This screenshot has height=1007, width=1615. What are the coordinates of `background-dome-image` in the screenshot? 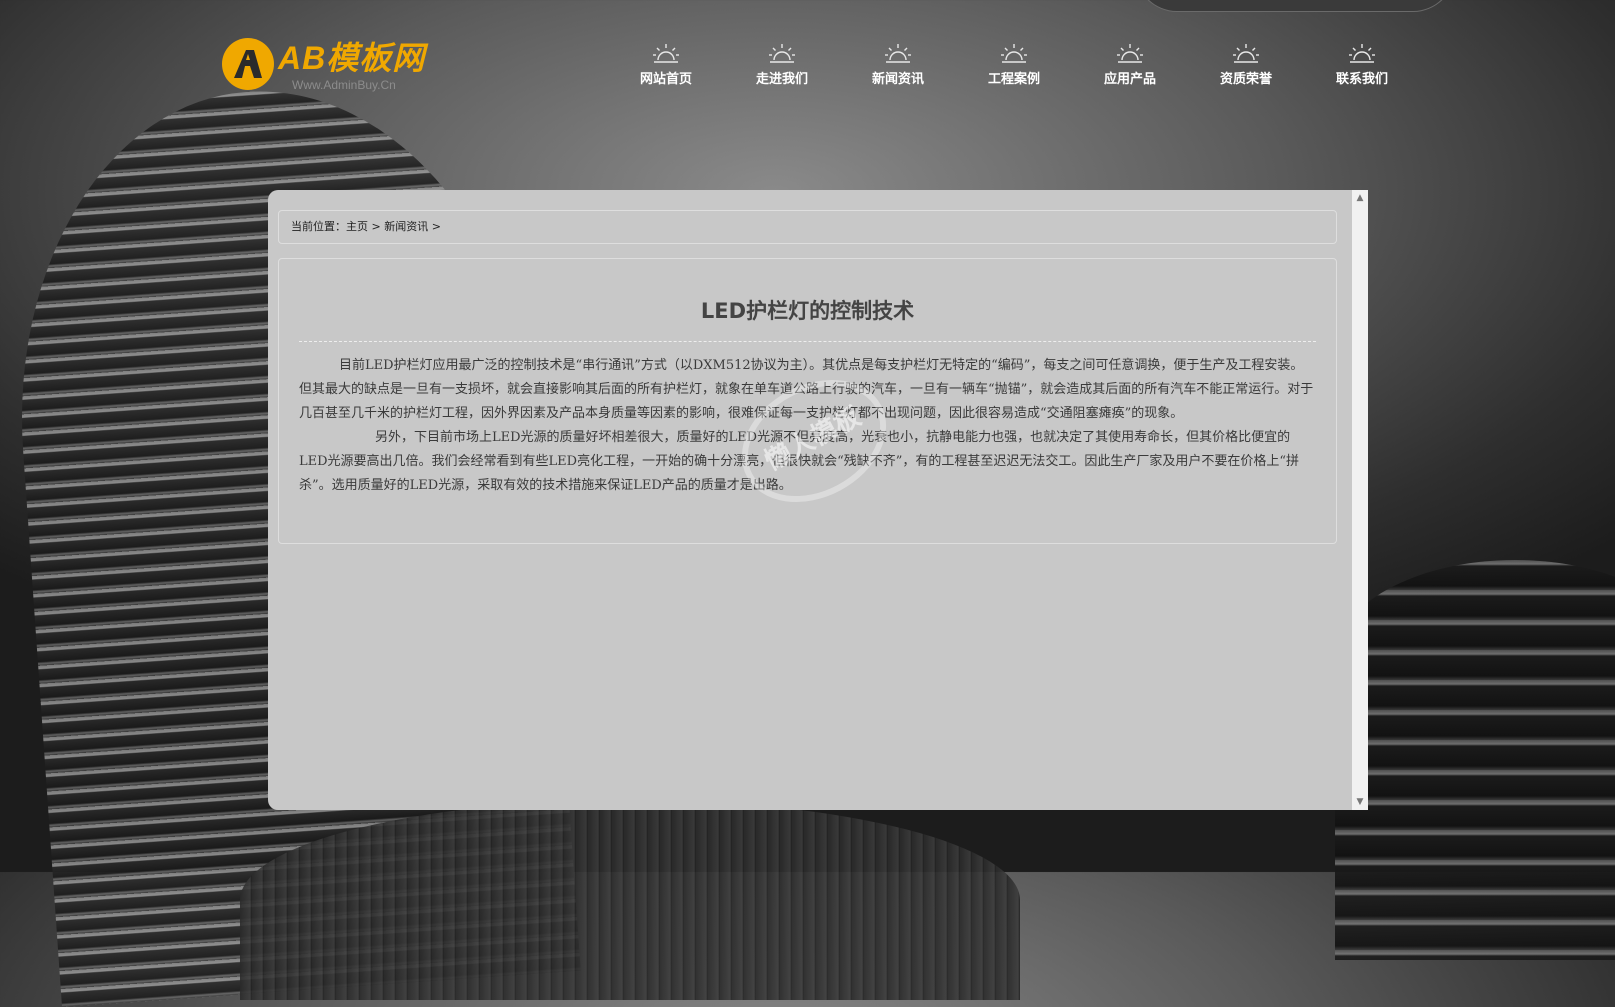 It's located at (630, 900).